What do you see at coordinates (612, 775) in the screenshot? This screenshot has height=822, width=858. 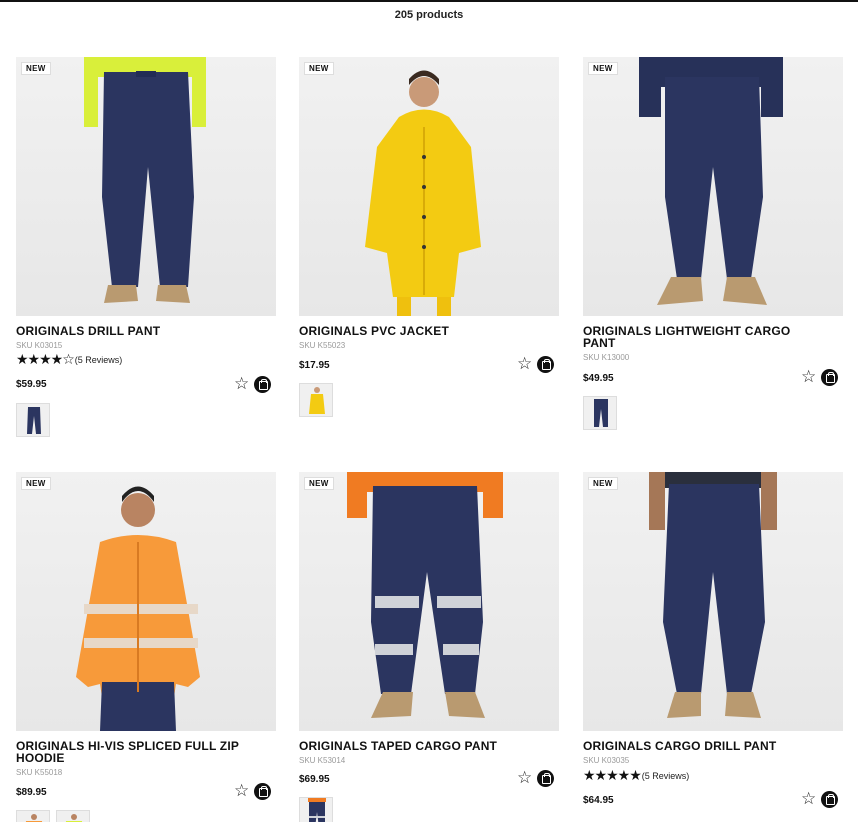 I see `rating-stars-icon: ★★★★★` at bounding box center [612, 775].